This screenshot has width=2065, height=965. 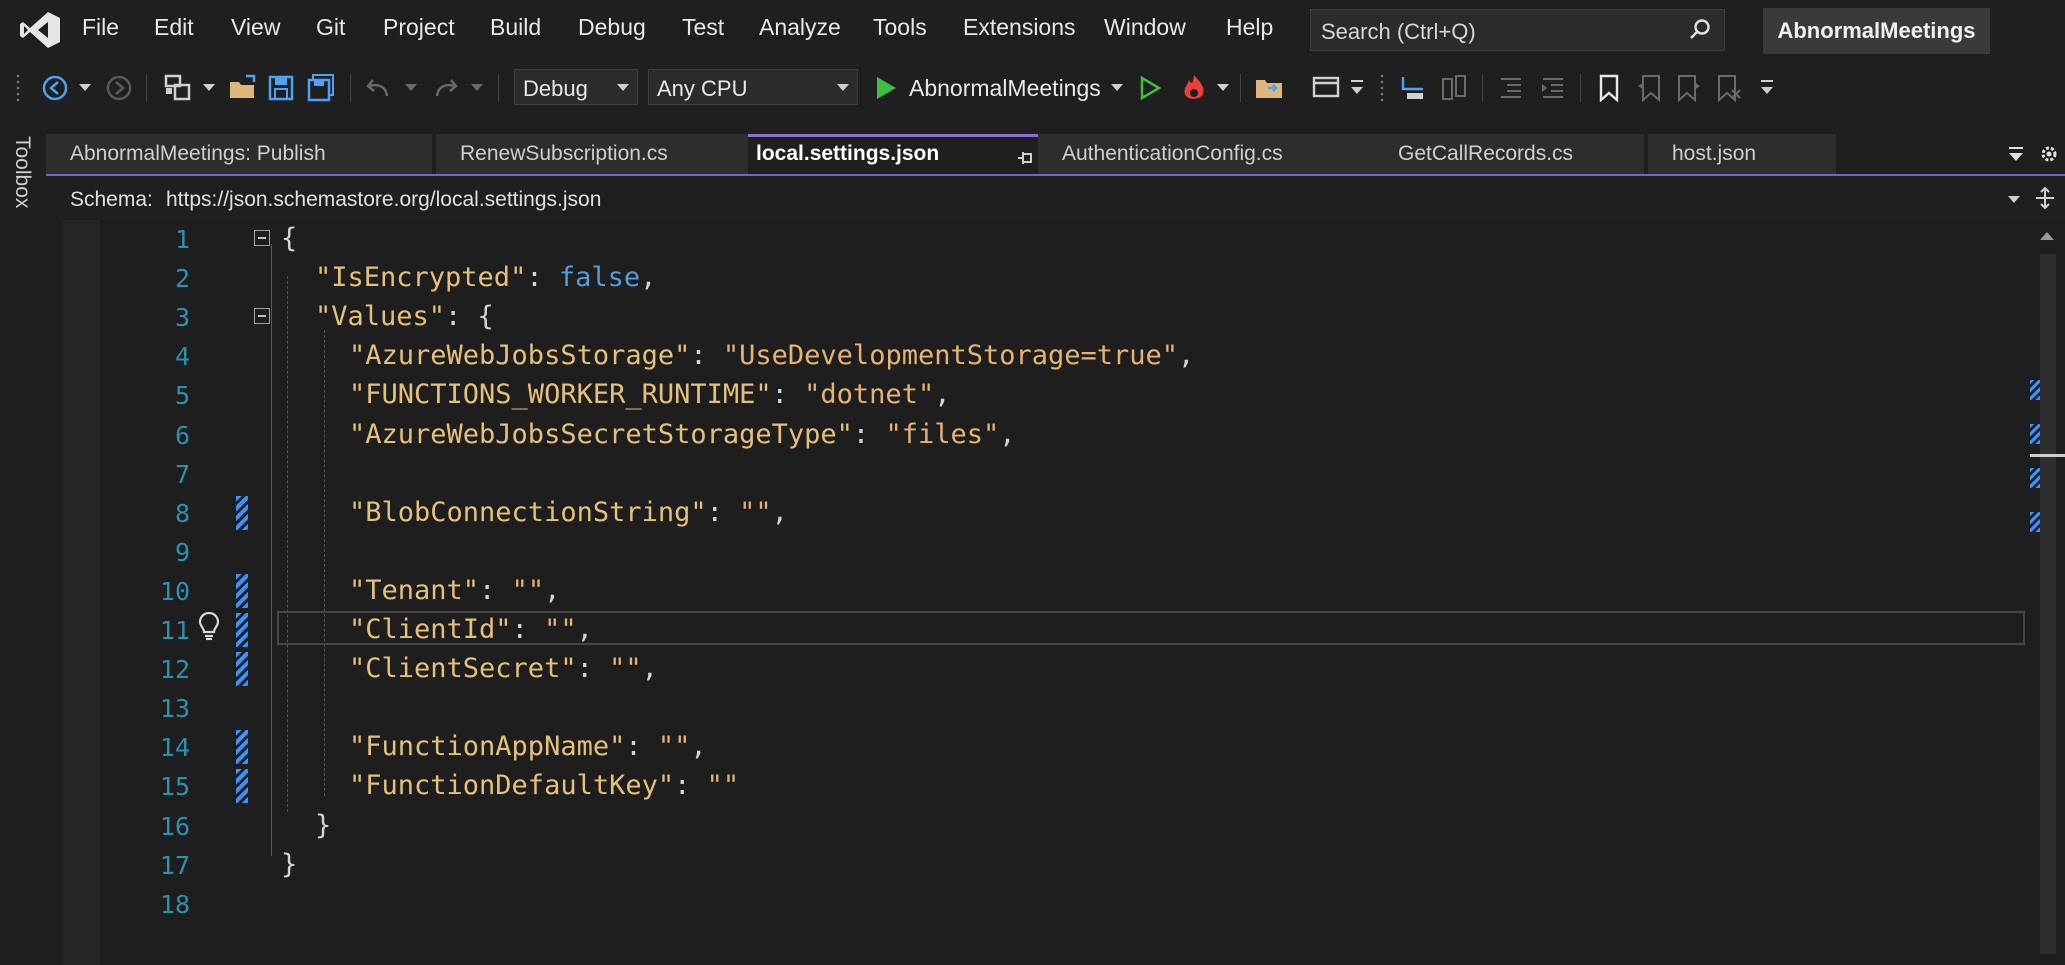 I want to click on search-input: Search (Ctrl+Q), so click(x=1517, y=30).